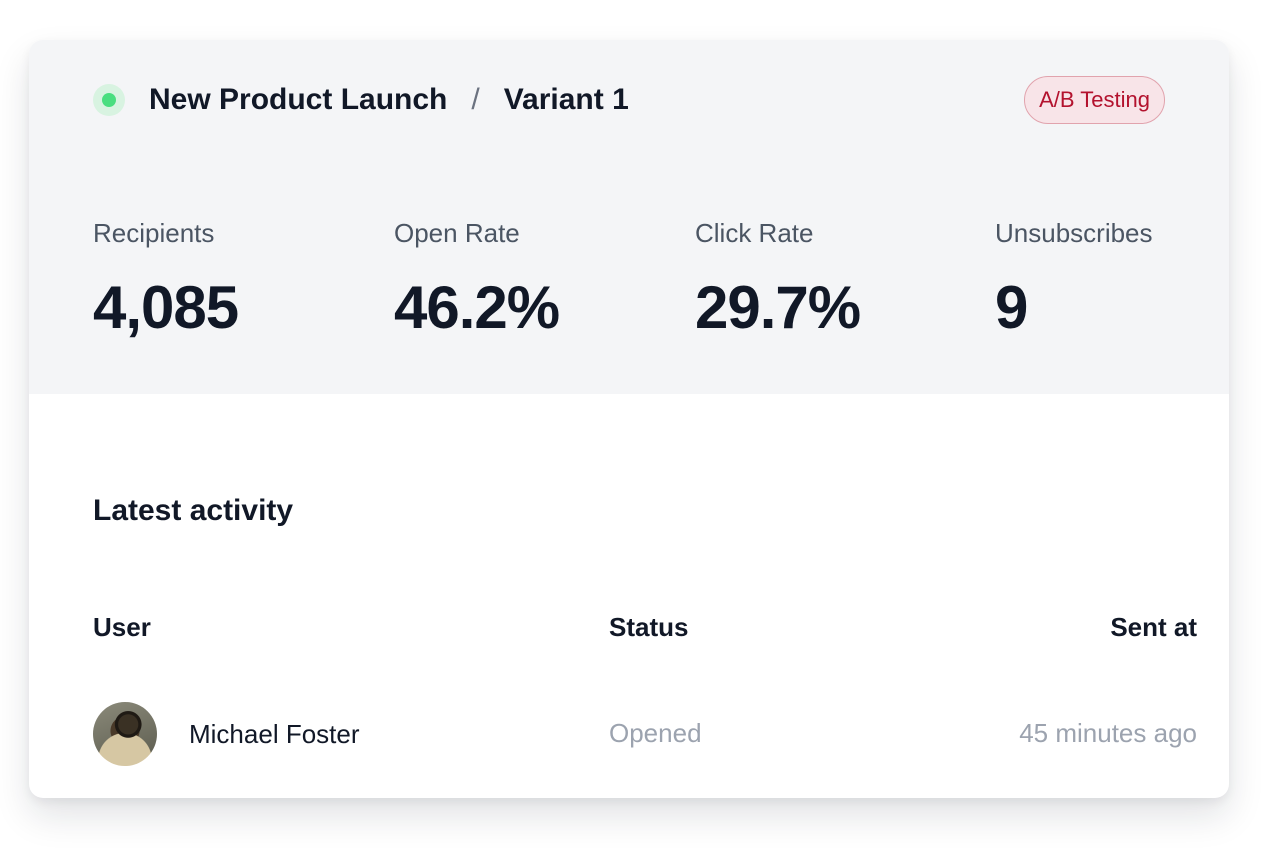 This screenshot has height=854, width=1261. Describe the element at coordinates (1011, 307) in the screenshot. I see `stat-value: 9` at that location.